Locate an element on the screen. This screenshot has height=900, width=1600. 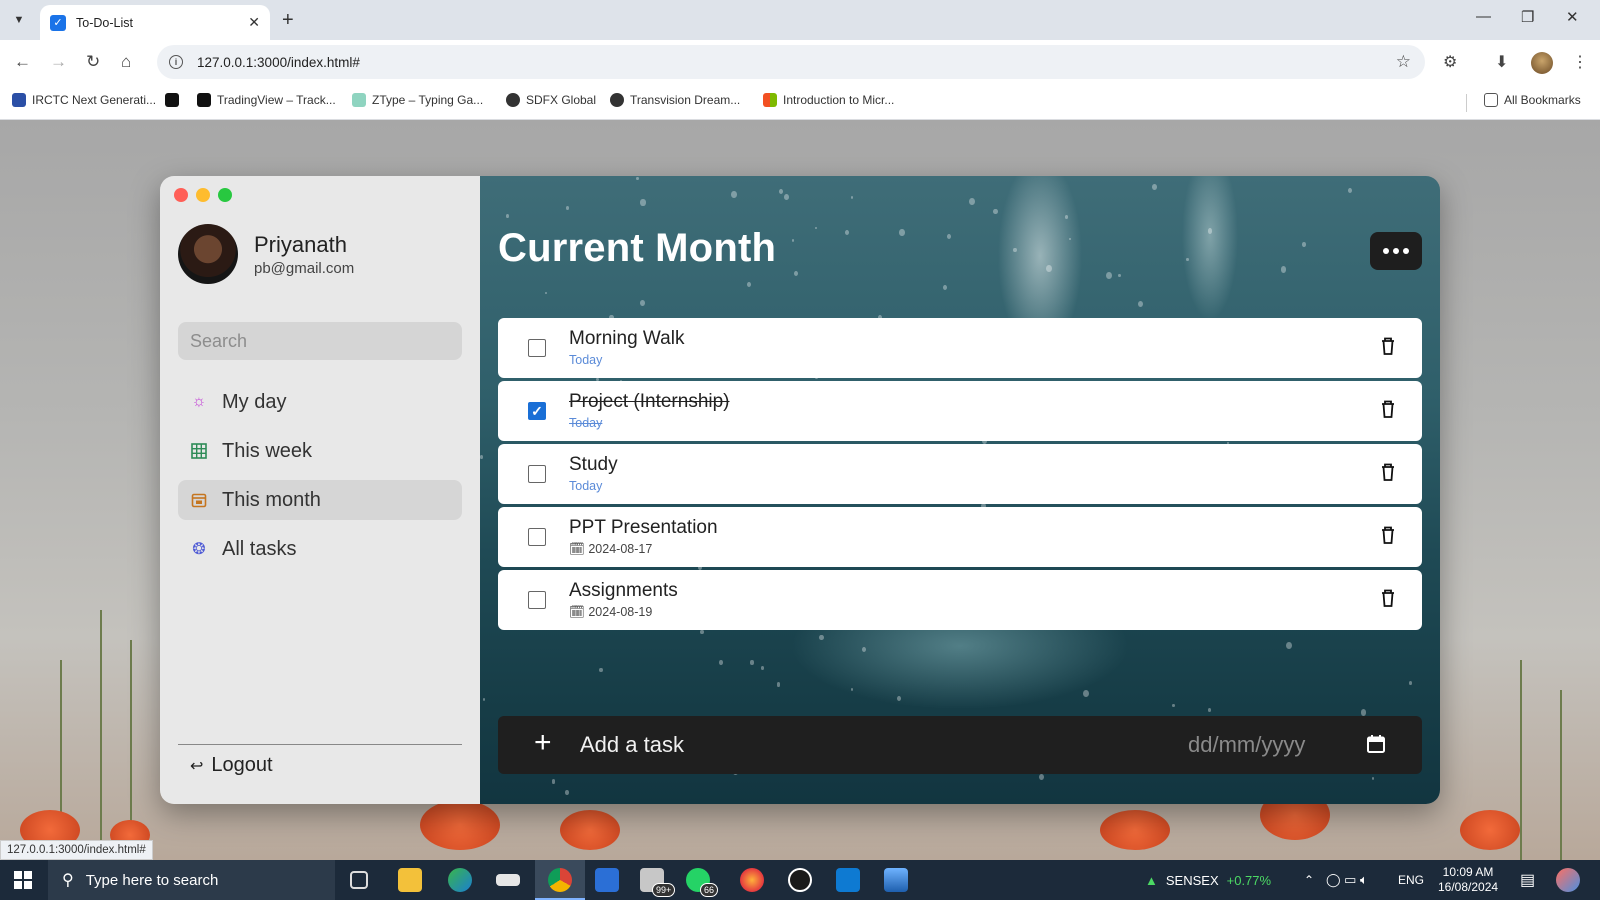
tray-chevron-icon: ⌃ is located at coordinates (1309, 880).